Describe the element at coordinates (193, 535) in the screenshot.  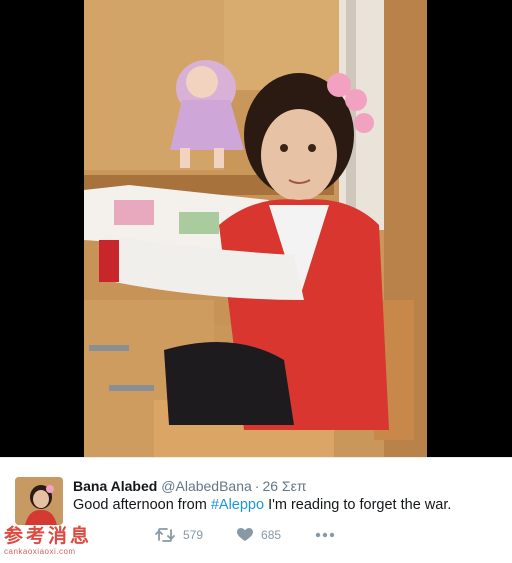
I see `retweet-count: 579` at that location.